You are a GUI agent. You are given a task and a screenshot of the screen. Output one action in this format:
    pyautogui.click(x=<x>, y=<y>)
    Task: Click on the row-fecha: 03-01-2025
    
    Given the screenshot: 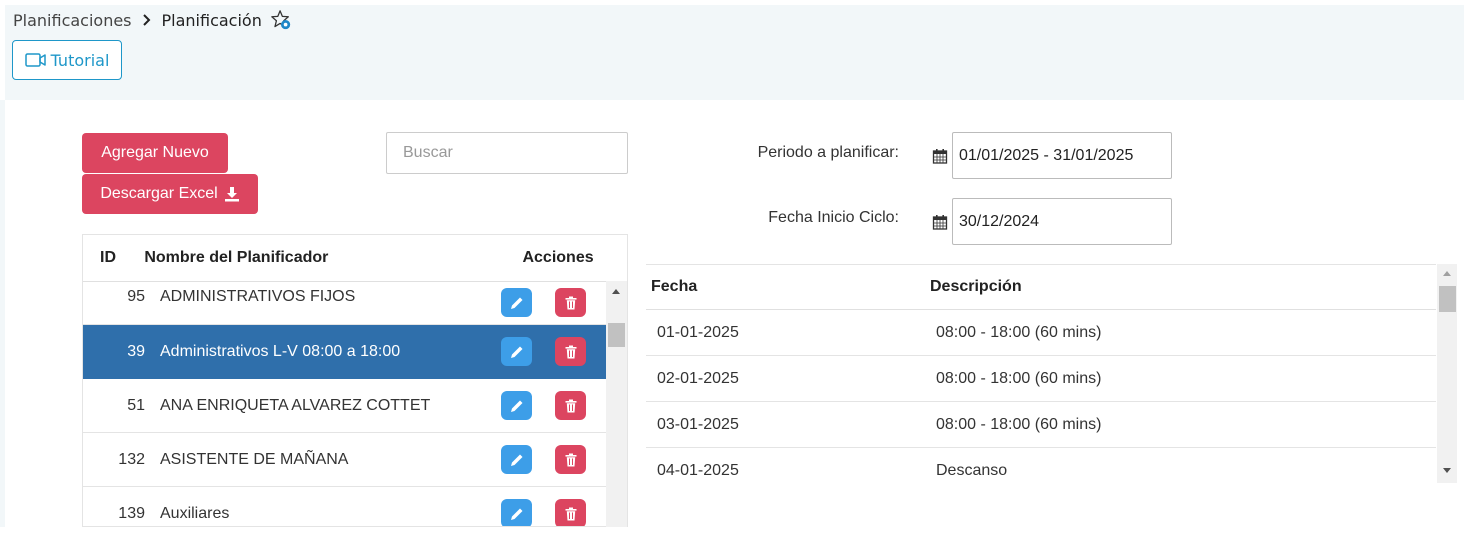 What is the action you would take?
    pyautogui.click(x=698, y=424)
    